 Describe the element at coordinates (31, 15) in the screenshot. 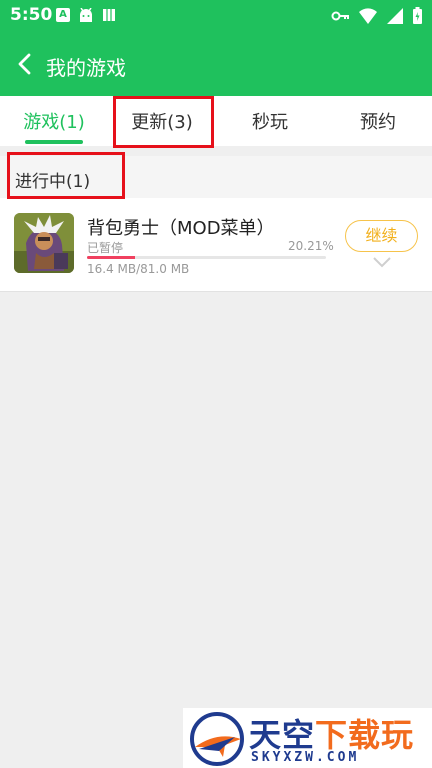

I see `status-time: 5:50` at that location.